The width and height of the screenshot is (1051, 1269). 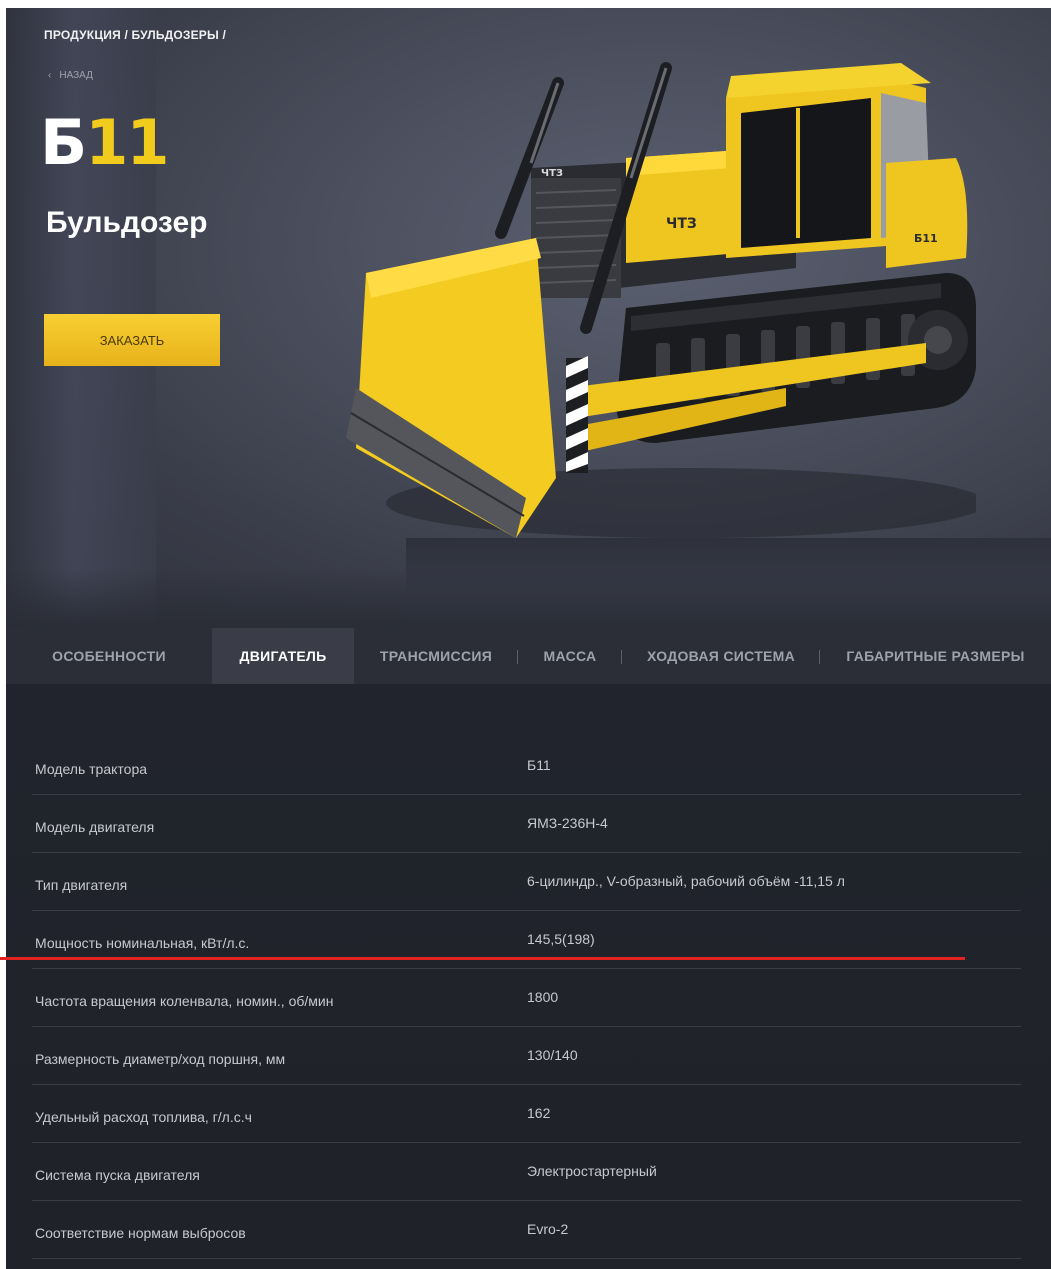 What do you see at coordinates (539, 765) in the screenshot?
I see `spec-value: Б11` at bounding box center [539, 765].